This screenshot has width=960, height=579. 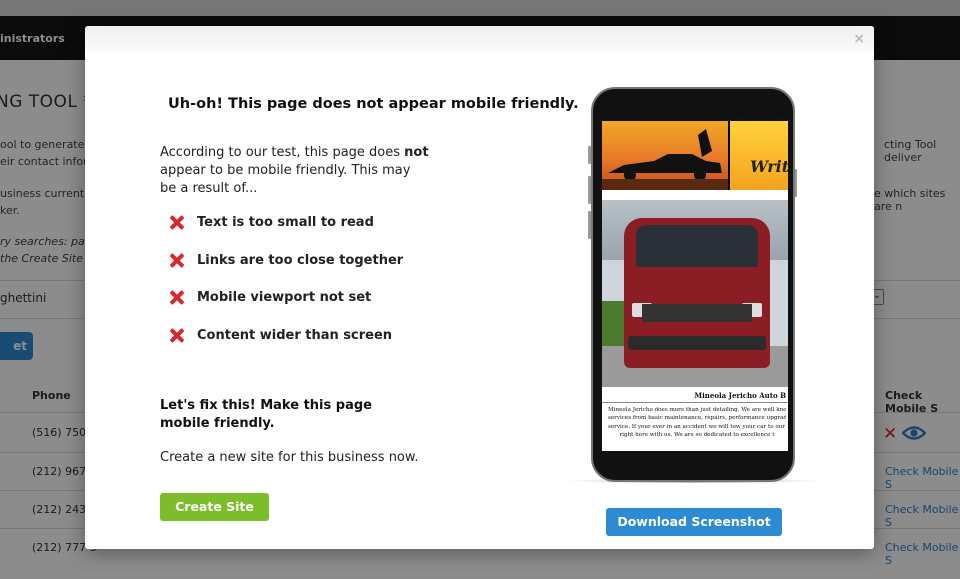 I want to click on intro-text-bold: not, so click(x=416, y=152).